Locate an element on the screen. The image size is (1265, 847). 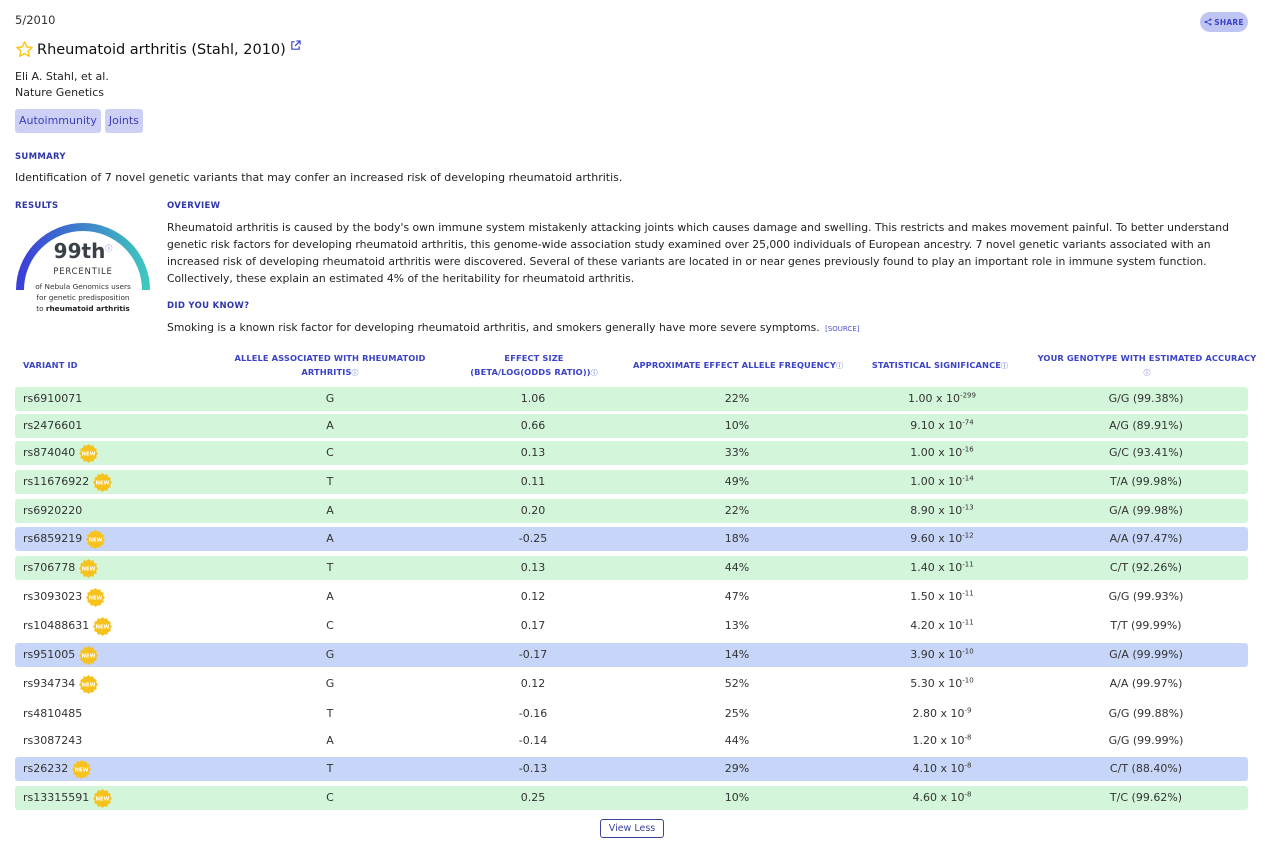
significance-cell: 4.60 x 10-8 is located at coordinates (942, 798).